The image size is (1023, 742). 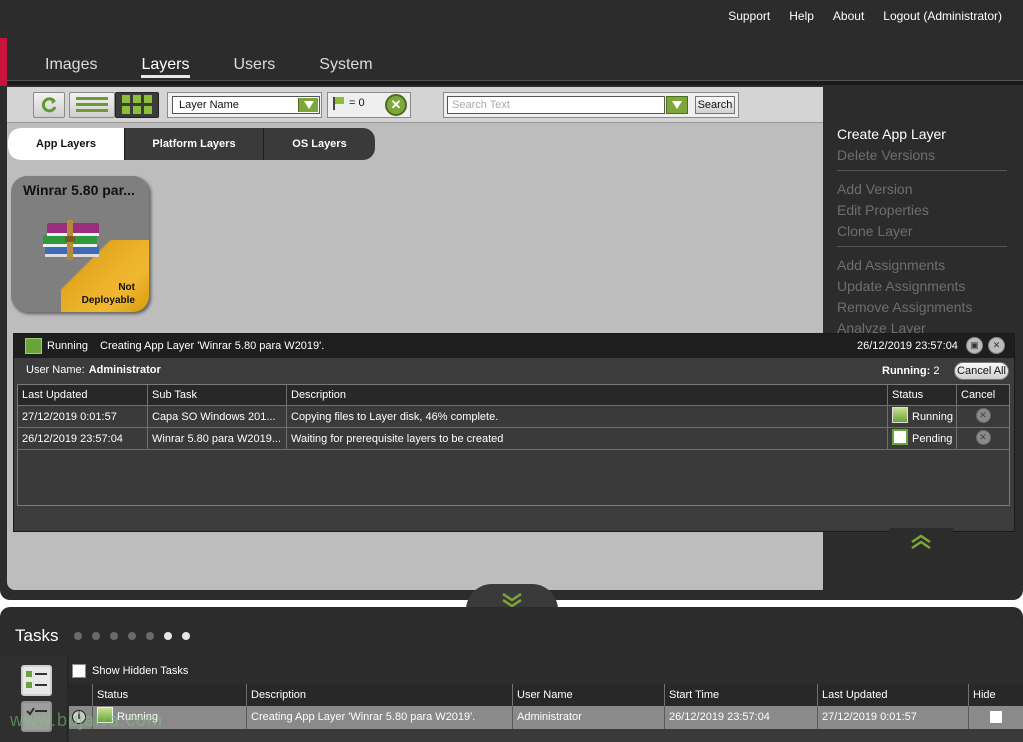 I want to click on tab-platform-layers: Platform Layers, so click(x=194, y=144).